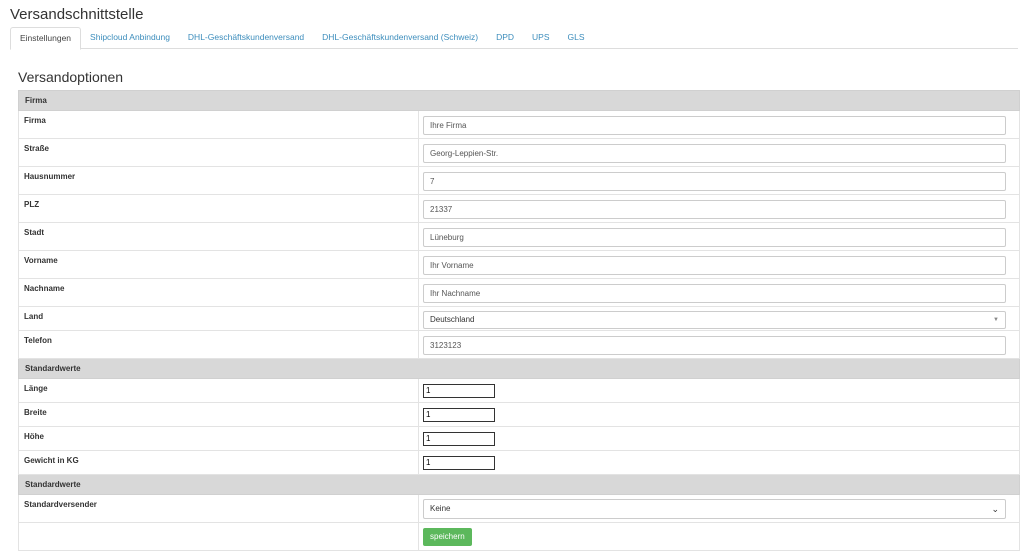  I want to click on form-row-hausnummer: Hausnummer 7, so click(519, 180).